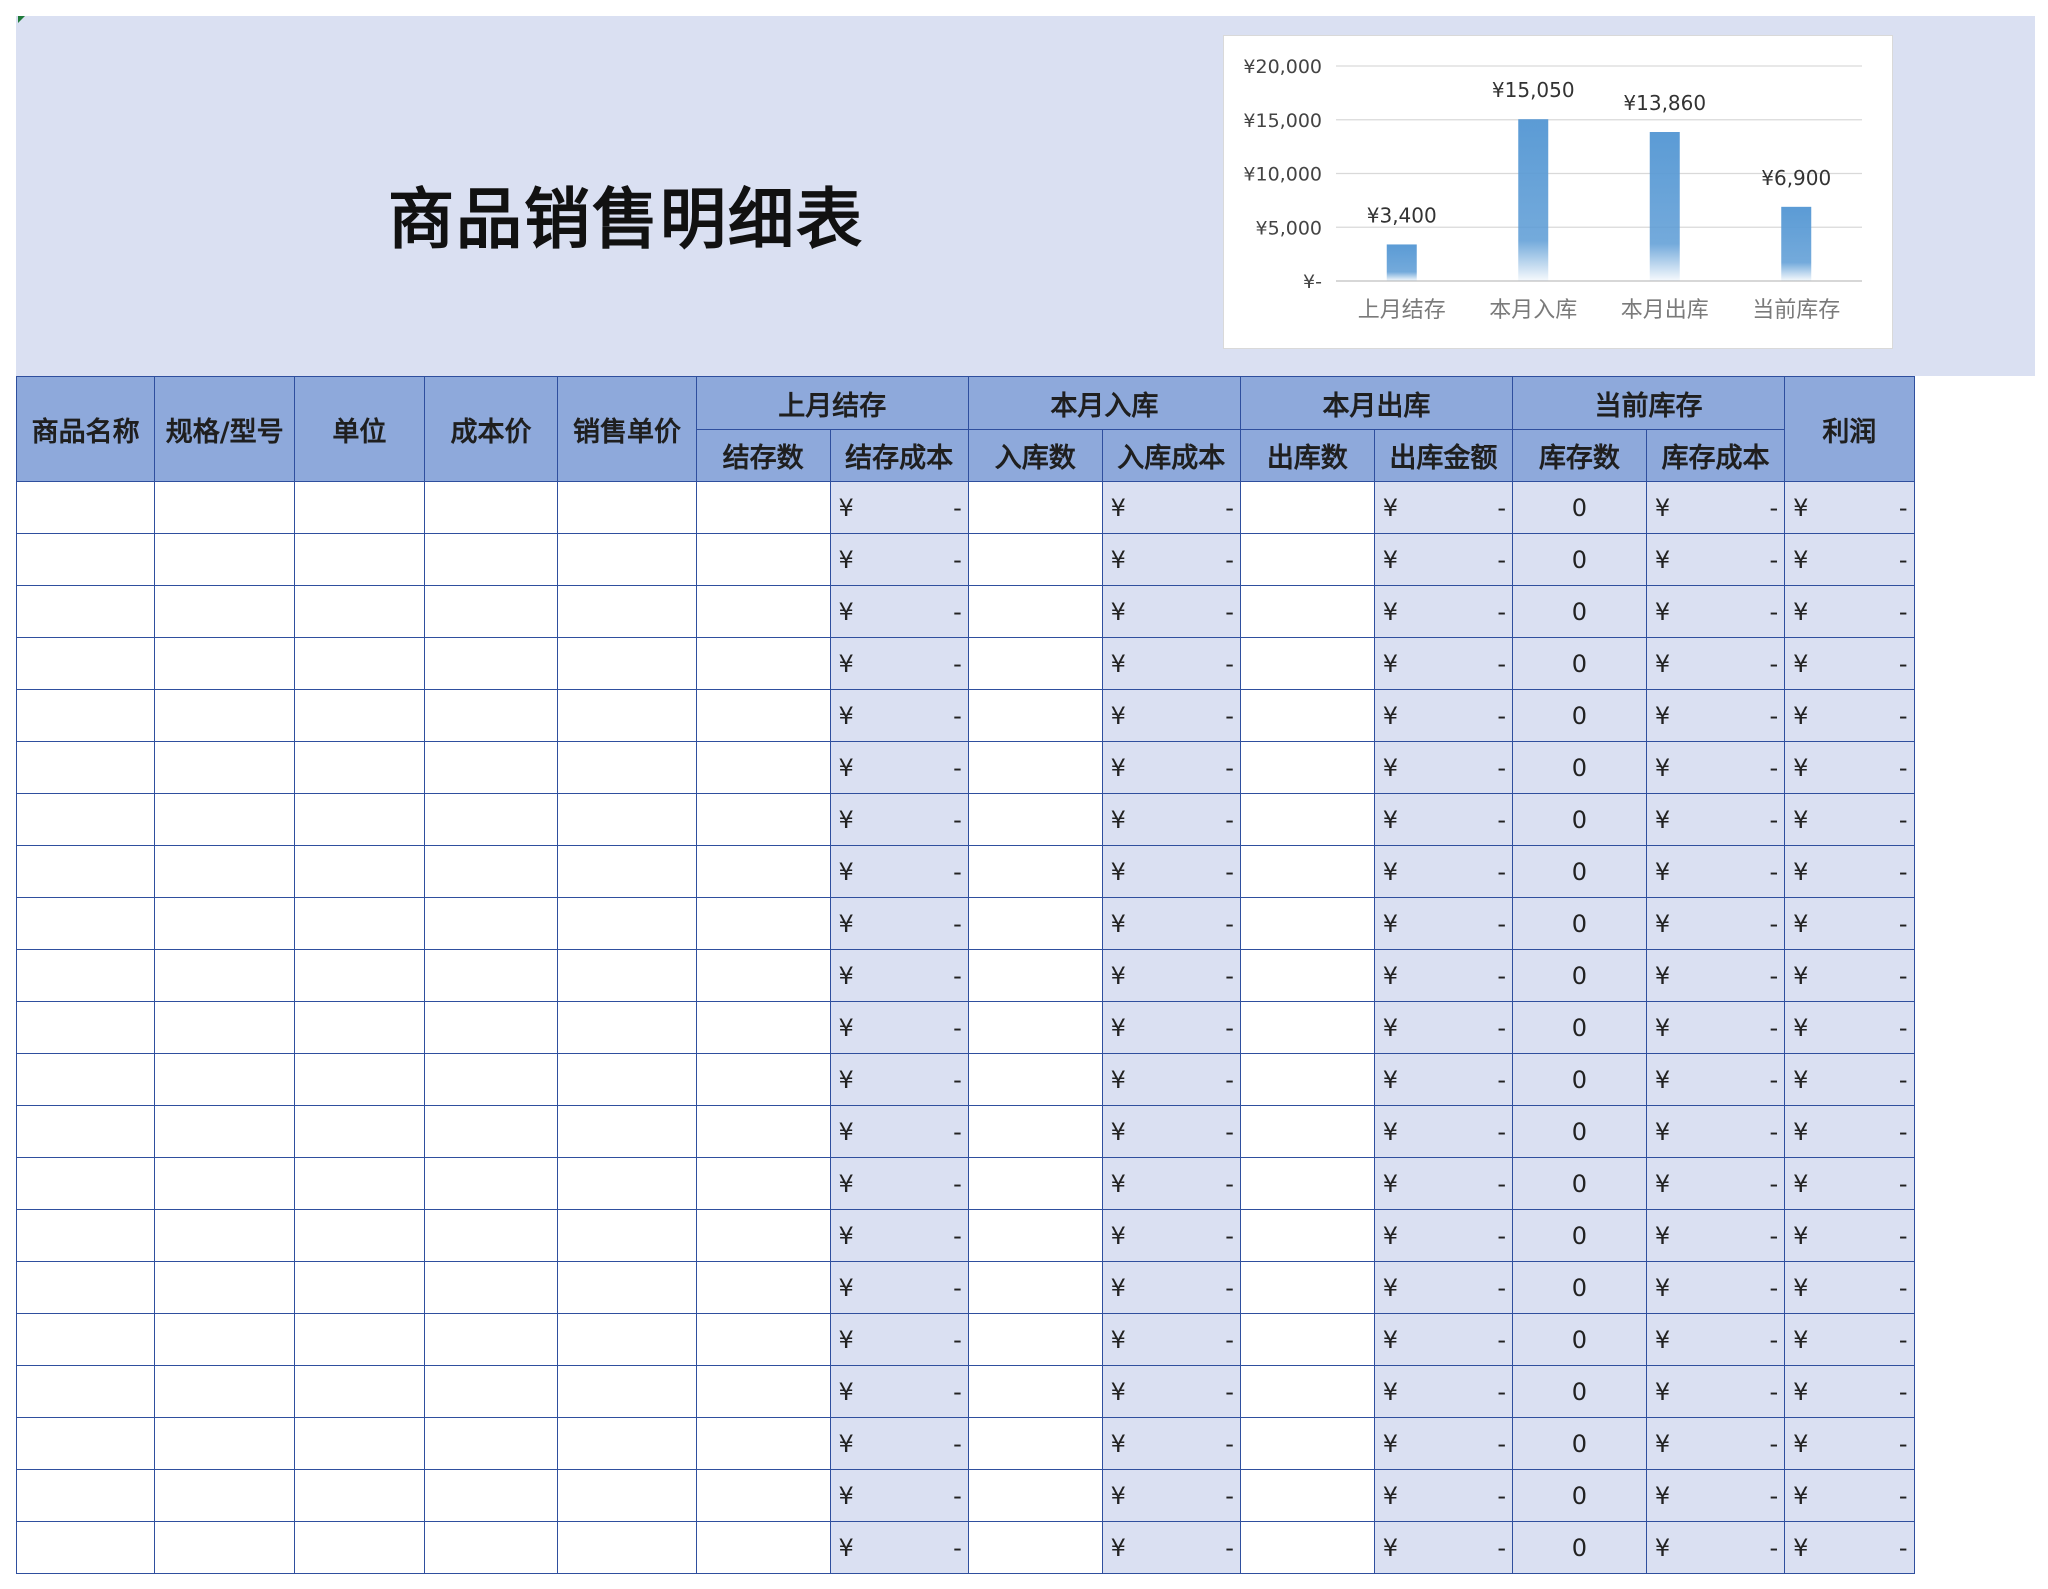  I want to click on header-sub-inventory-qty: 库存数, so click(1579, 455).